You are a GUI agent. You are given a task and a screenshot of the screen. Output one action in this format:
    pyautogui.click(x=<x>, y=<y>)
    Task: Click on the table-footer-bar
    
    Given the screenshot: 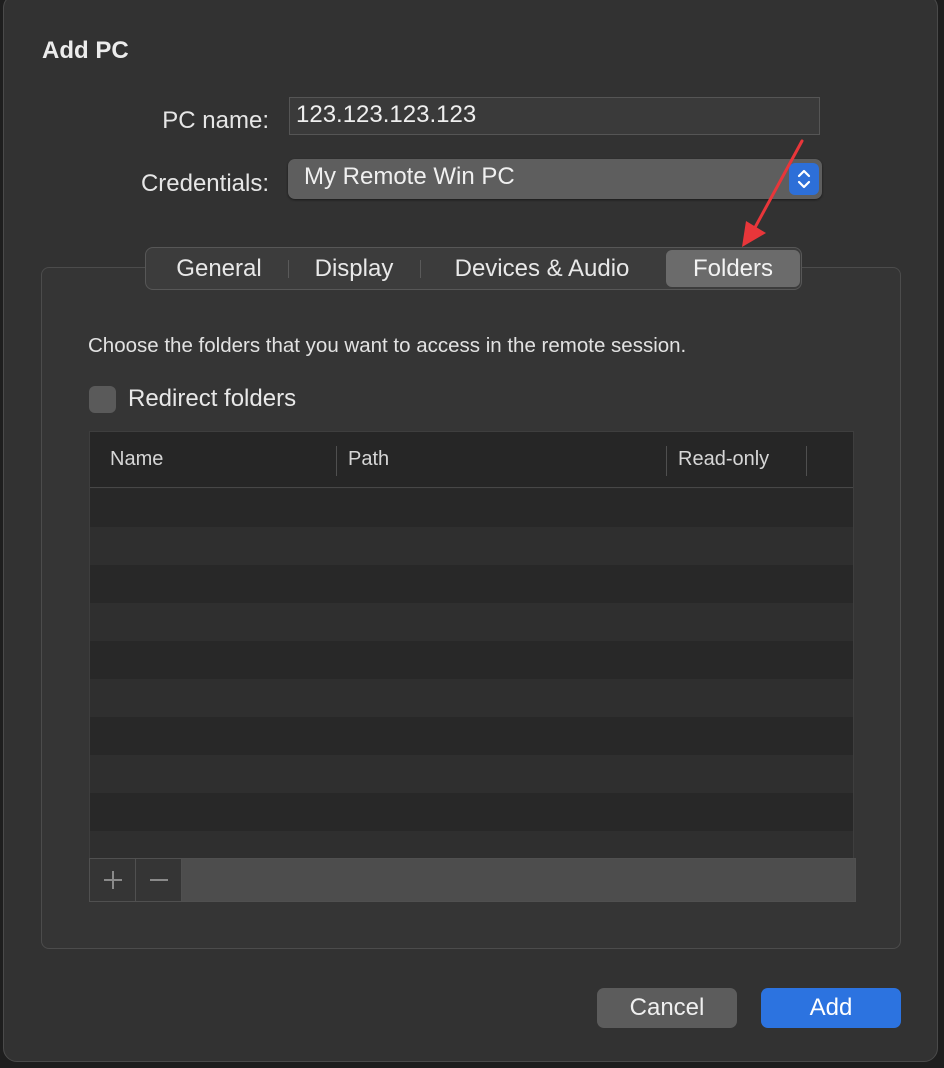 What is the action you would take?
    pyautogui.click(x=472, y=880)
    